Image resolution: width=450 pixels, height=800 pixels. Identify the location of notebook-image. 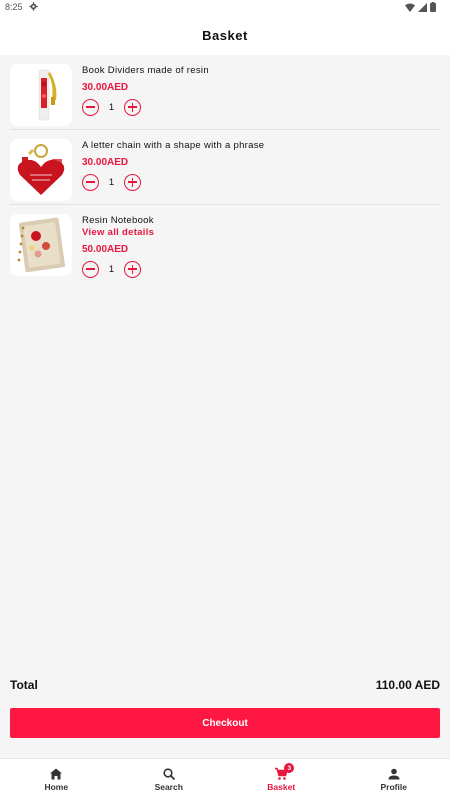
(41, 245).